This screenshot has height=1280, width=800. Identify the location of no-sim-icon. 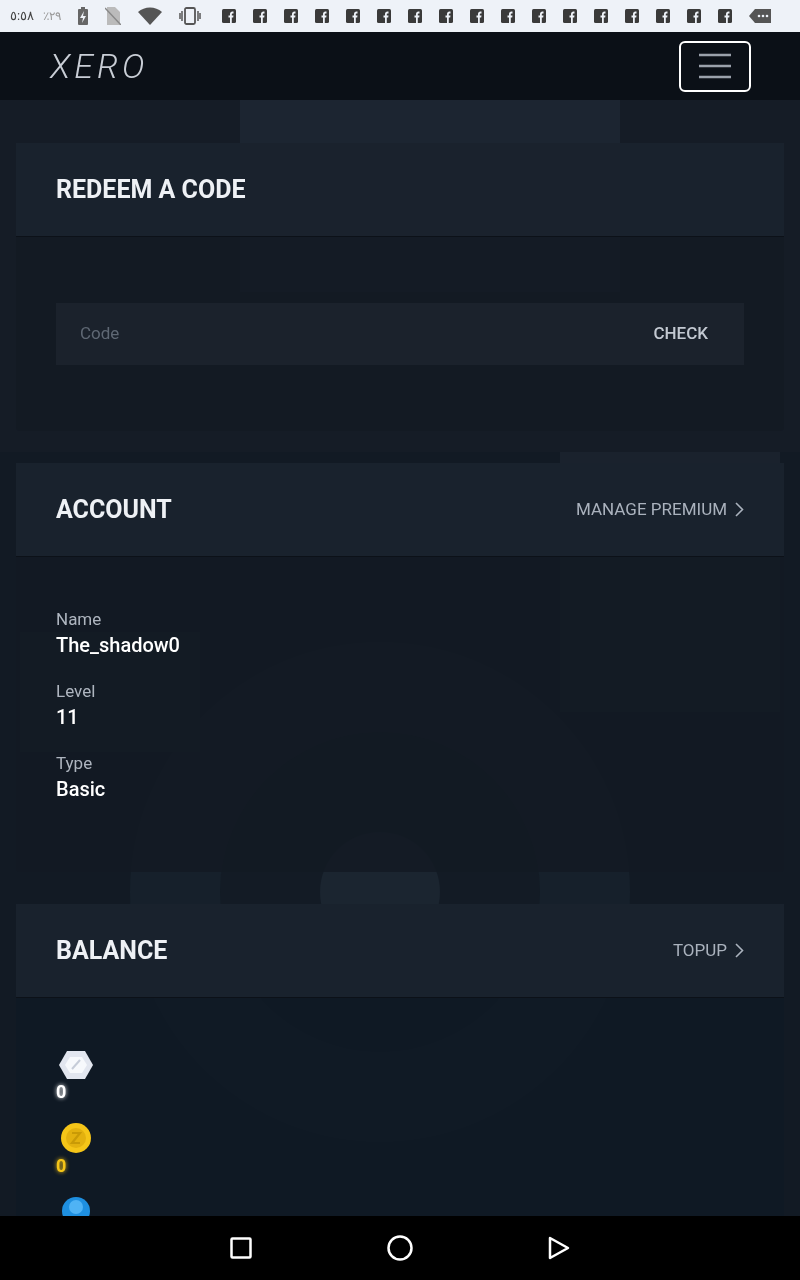
(113, 16).